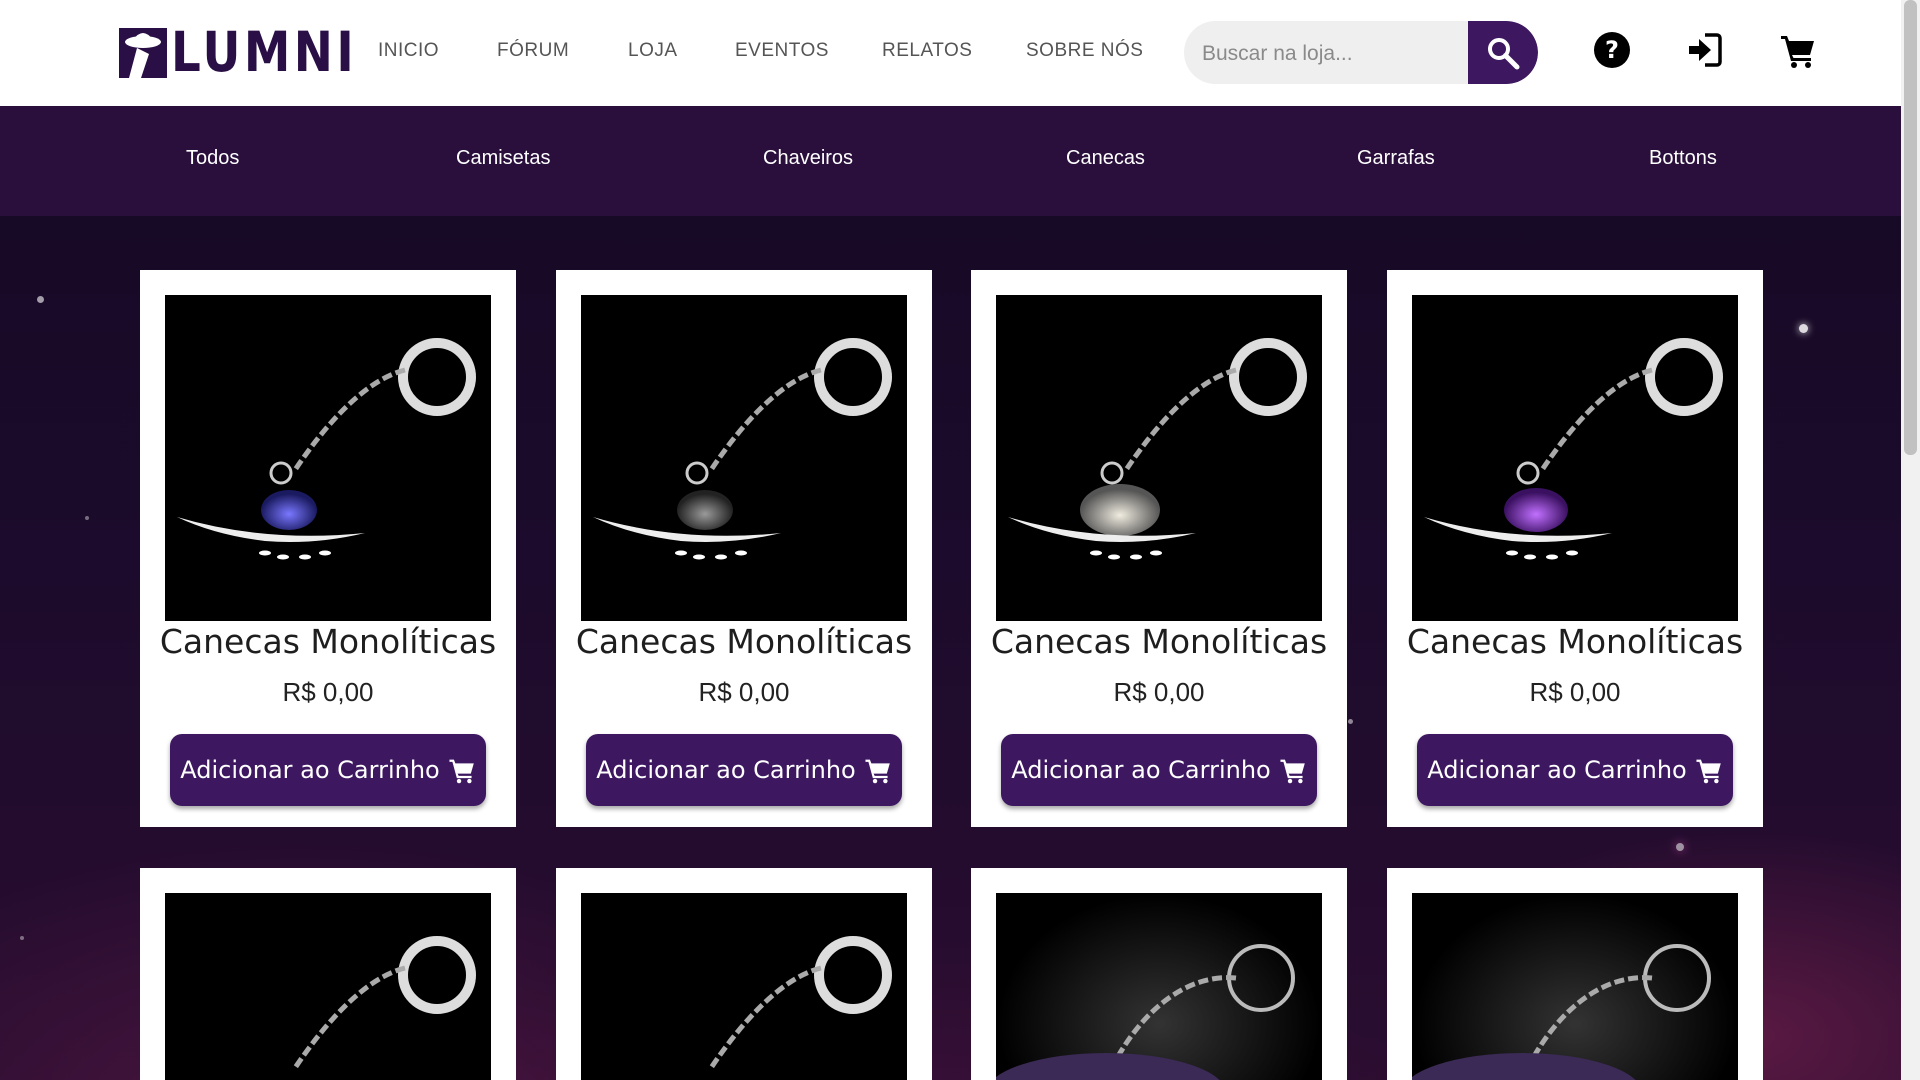 The height and width of the screenshot is (1080, 1920). Describe the element at coordinates (808, 158) in the screenshot. I see `category-chaveiros: Chaveiros` at that location.